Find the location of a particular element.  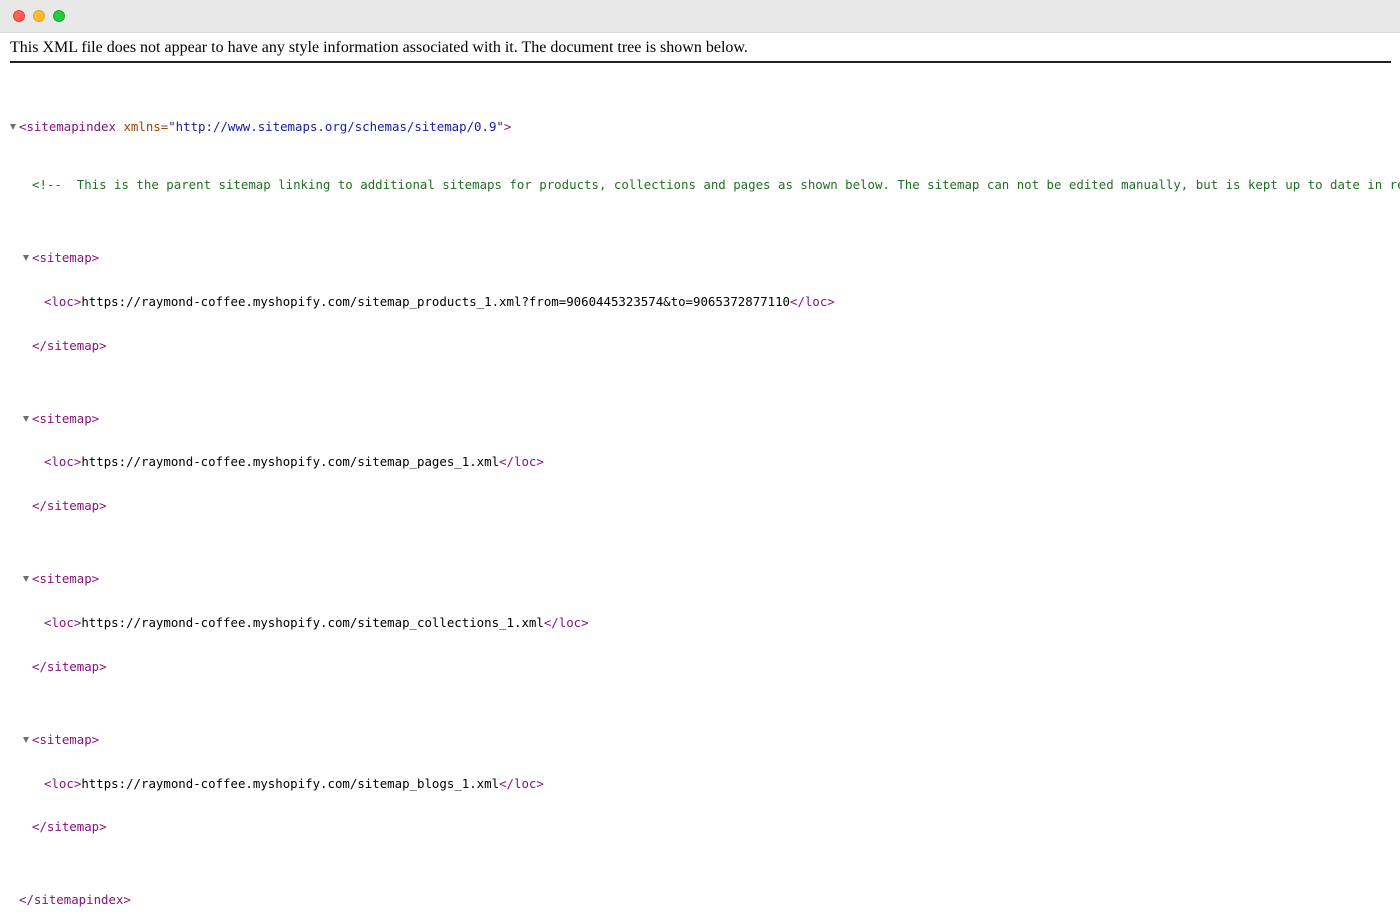

root-open-tag: <sitemapindex is located at coordinates (67, 126).